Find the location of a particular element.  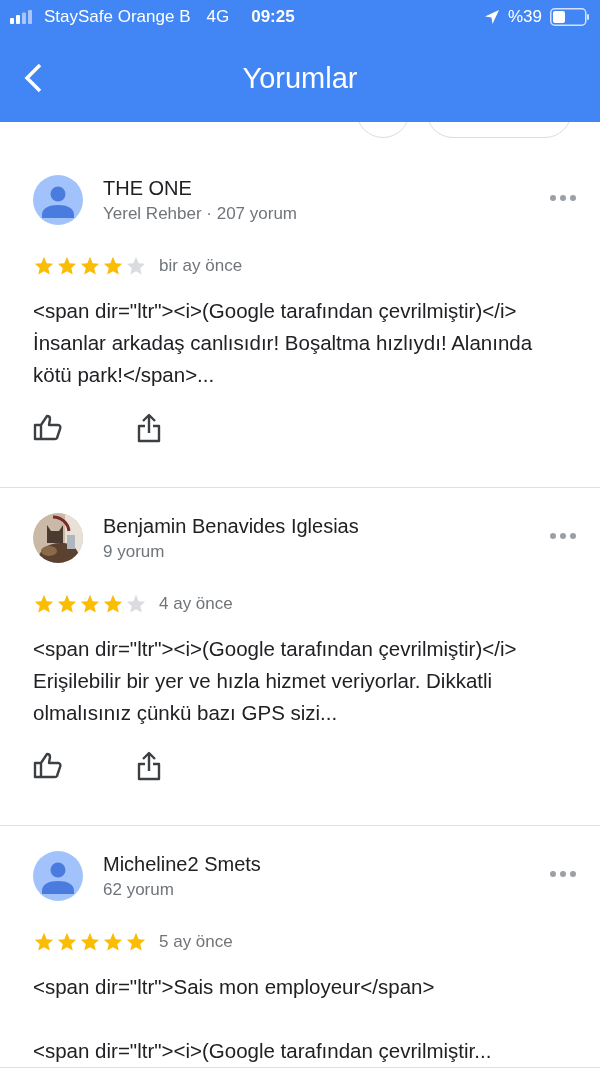

reviewer-meta: Yerel Rehber · 207 yorum is located at coordinates (201, 214).